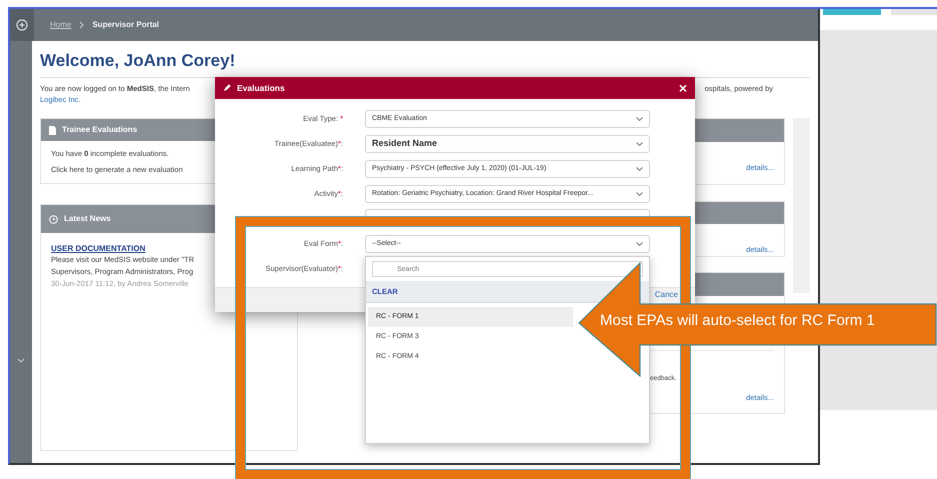 The image size is (937, 479). Describe the element at coordinates (507, 144) in the screenshot. I see `select-field: Resident Name` at that location.